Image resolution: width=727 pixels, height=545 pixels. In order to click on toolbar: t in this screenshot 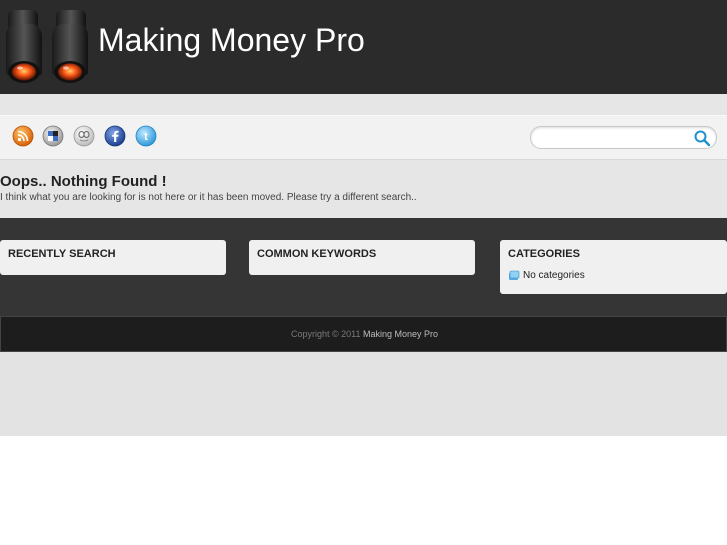, I will do `click(363, 137)`.